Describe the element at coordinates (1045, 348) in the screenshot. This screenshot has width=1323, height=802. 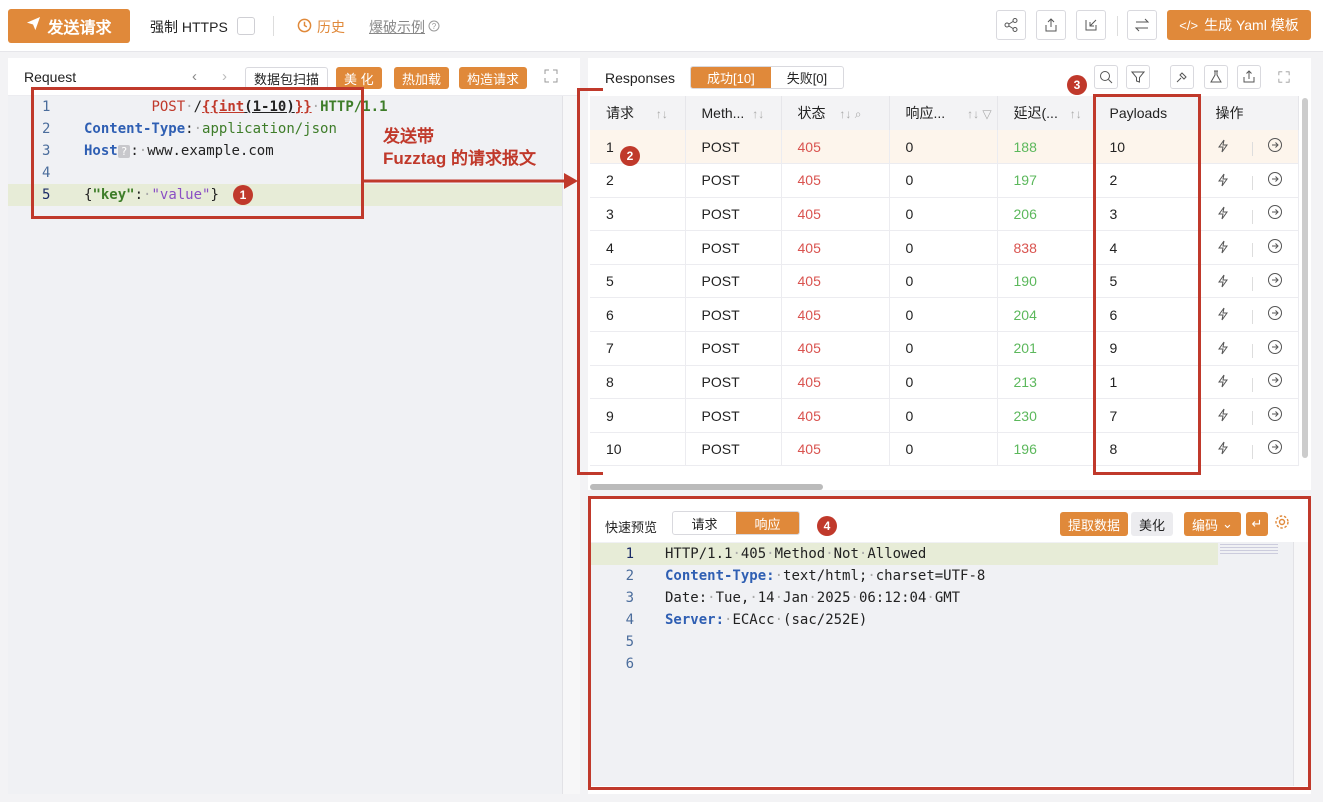
I see `cell-latency: 201` at that location.